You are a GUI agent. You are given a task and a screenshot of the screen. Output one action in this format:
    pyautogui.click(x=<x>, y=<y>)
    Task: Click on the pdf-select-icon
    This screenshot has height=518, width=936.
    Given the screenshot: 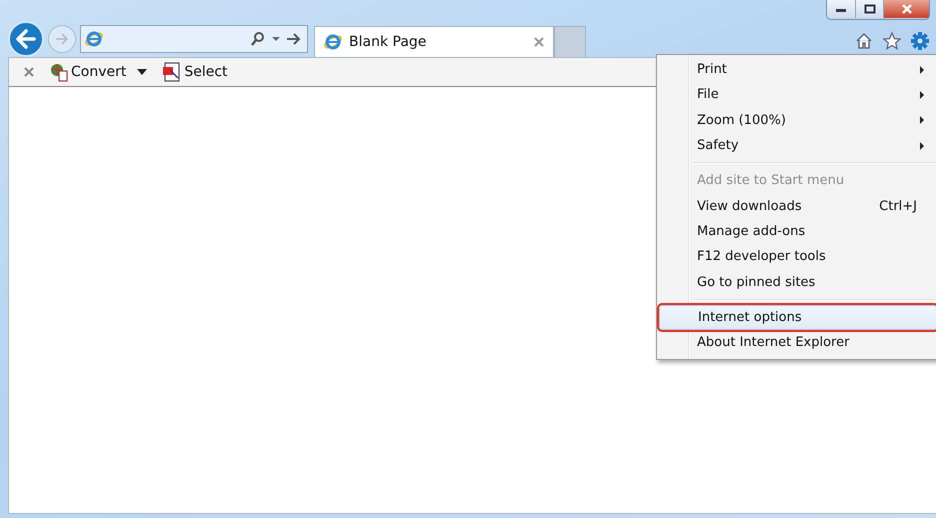 What is the action you would take?
    pyautogui.click(x=172, y=72)
    